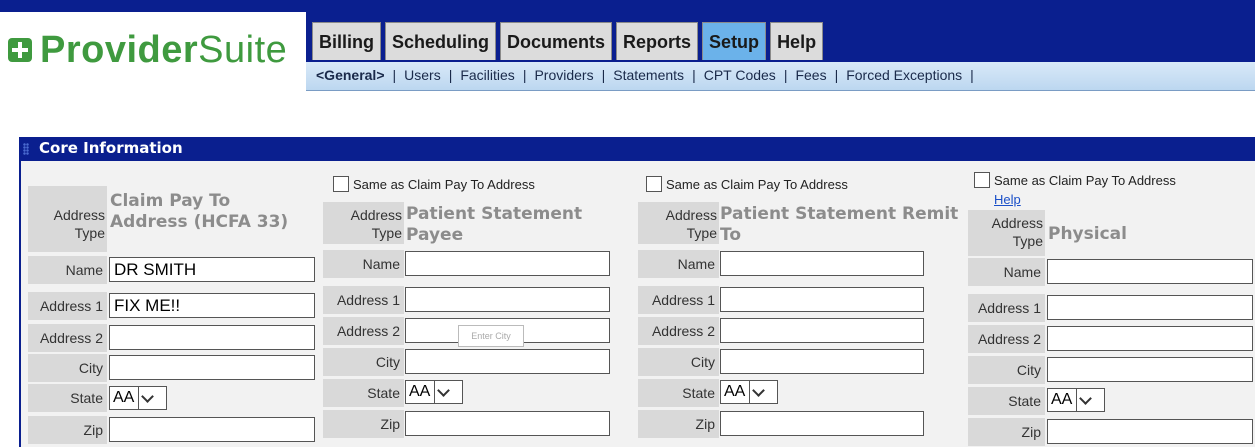  I want to click on tab-scheduling: Scheduling, so click(441, 41).